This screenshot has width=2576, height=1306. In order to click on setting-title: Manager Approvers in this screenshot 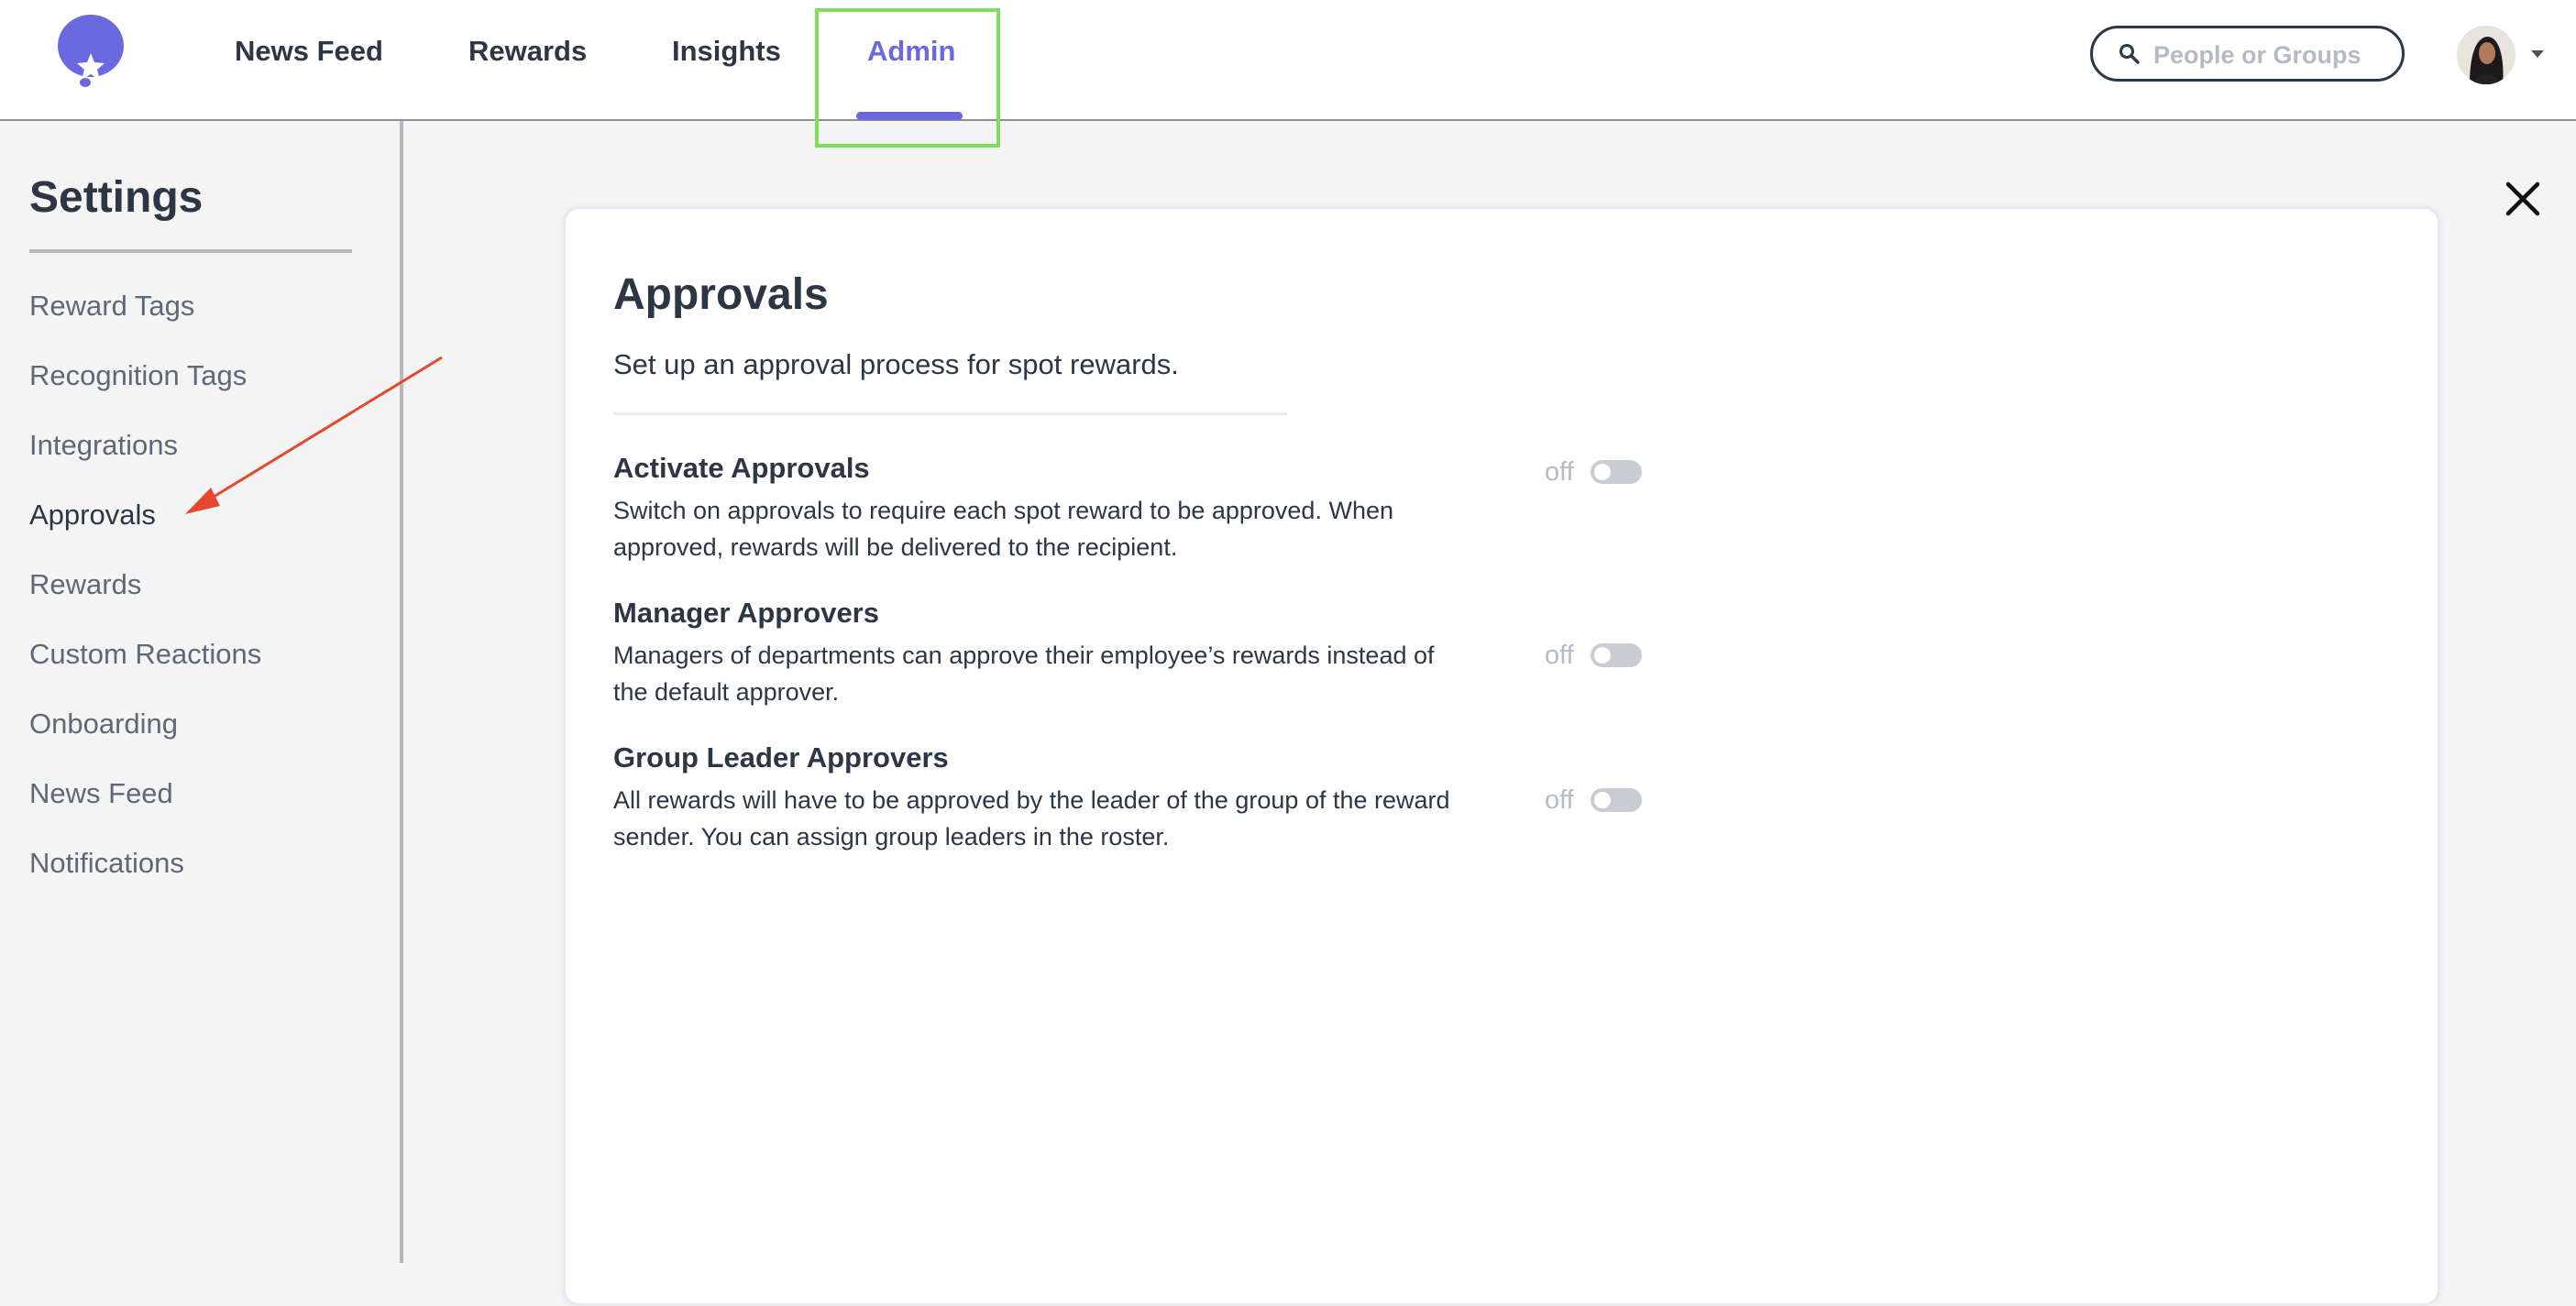, I will do `click(746, 613)`.